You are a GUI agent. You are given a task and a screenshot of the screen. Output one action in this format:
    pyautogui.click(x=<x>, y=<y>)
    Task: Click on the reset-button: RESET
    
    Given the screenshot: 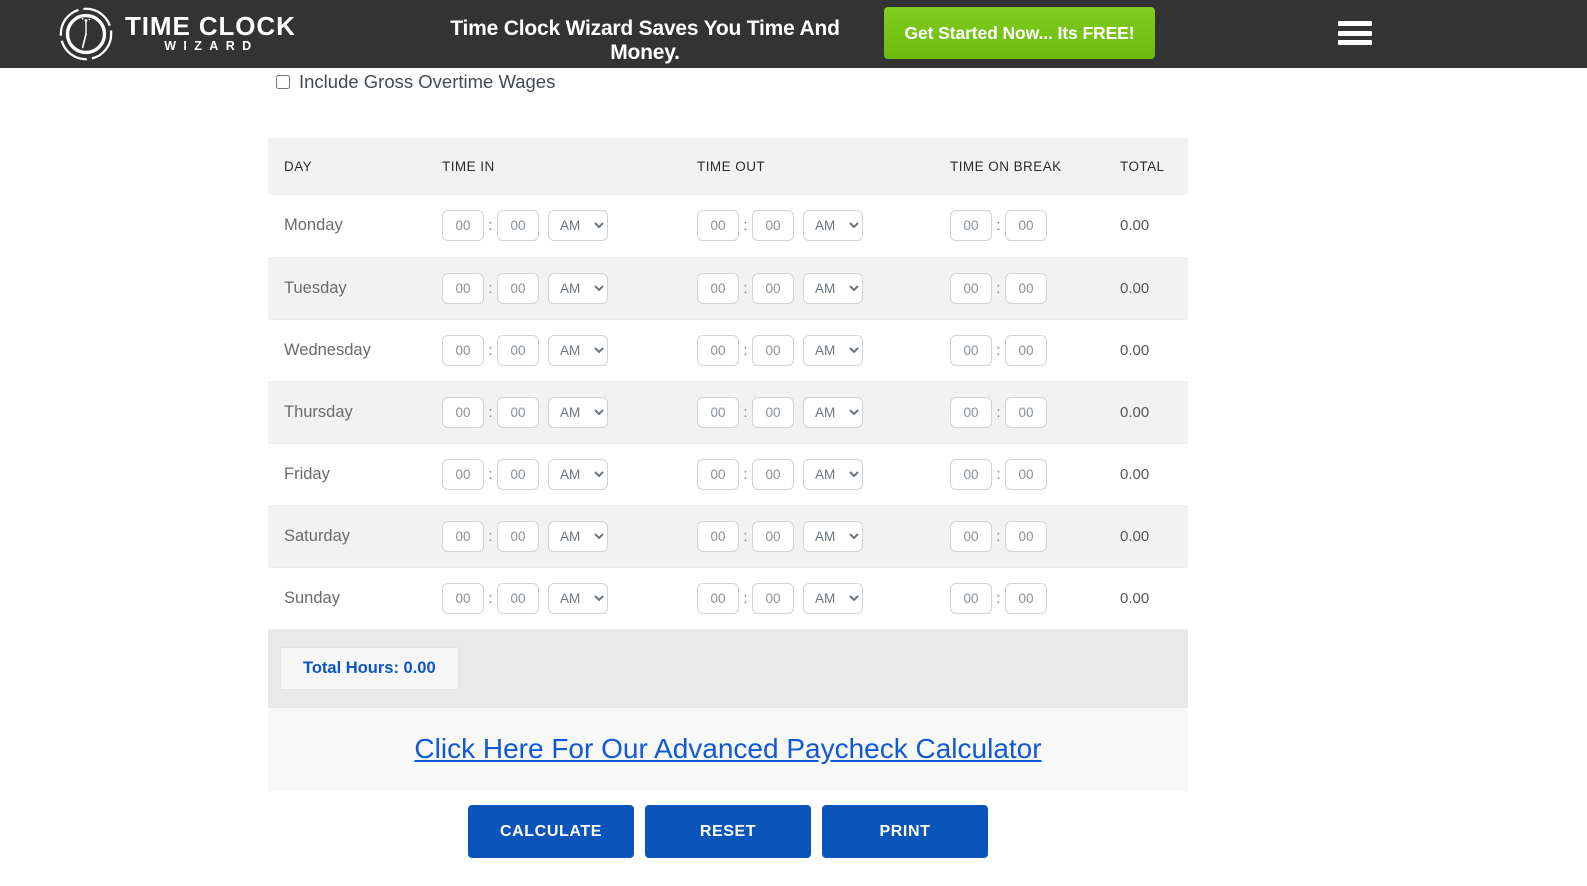 What is the action you would take?
    pyautogui.click(x=728, y=831)
    